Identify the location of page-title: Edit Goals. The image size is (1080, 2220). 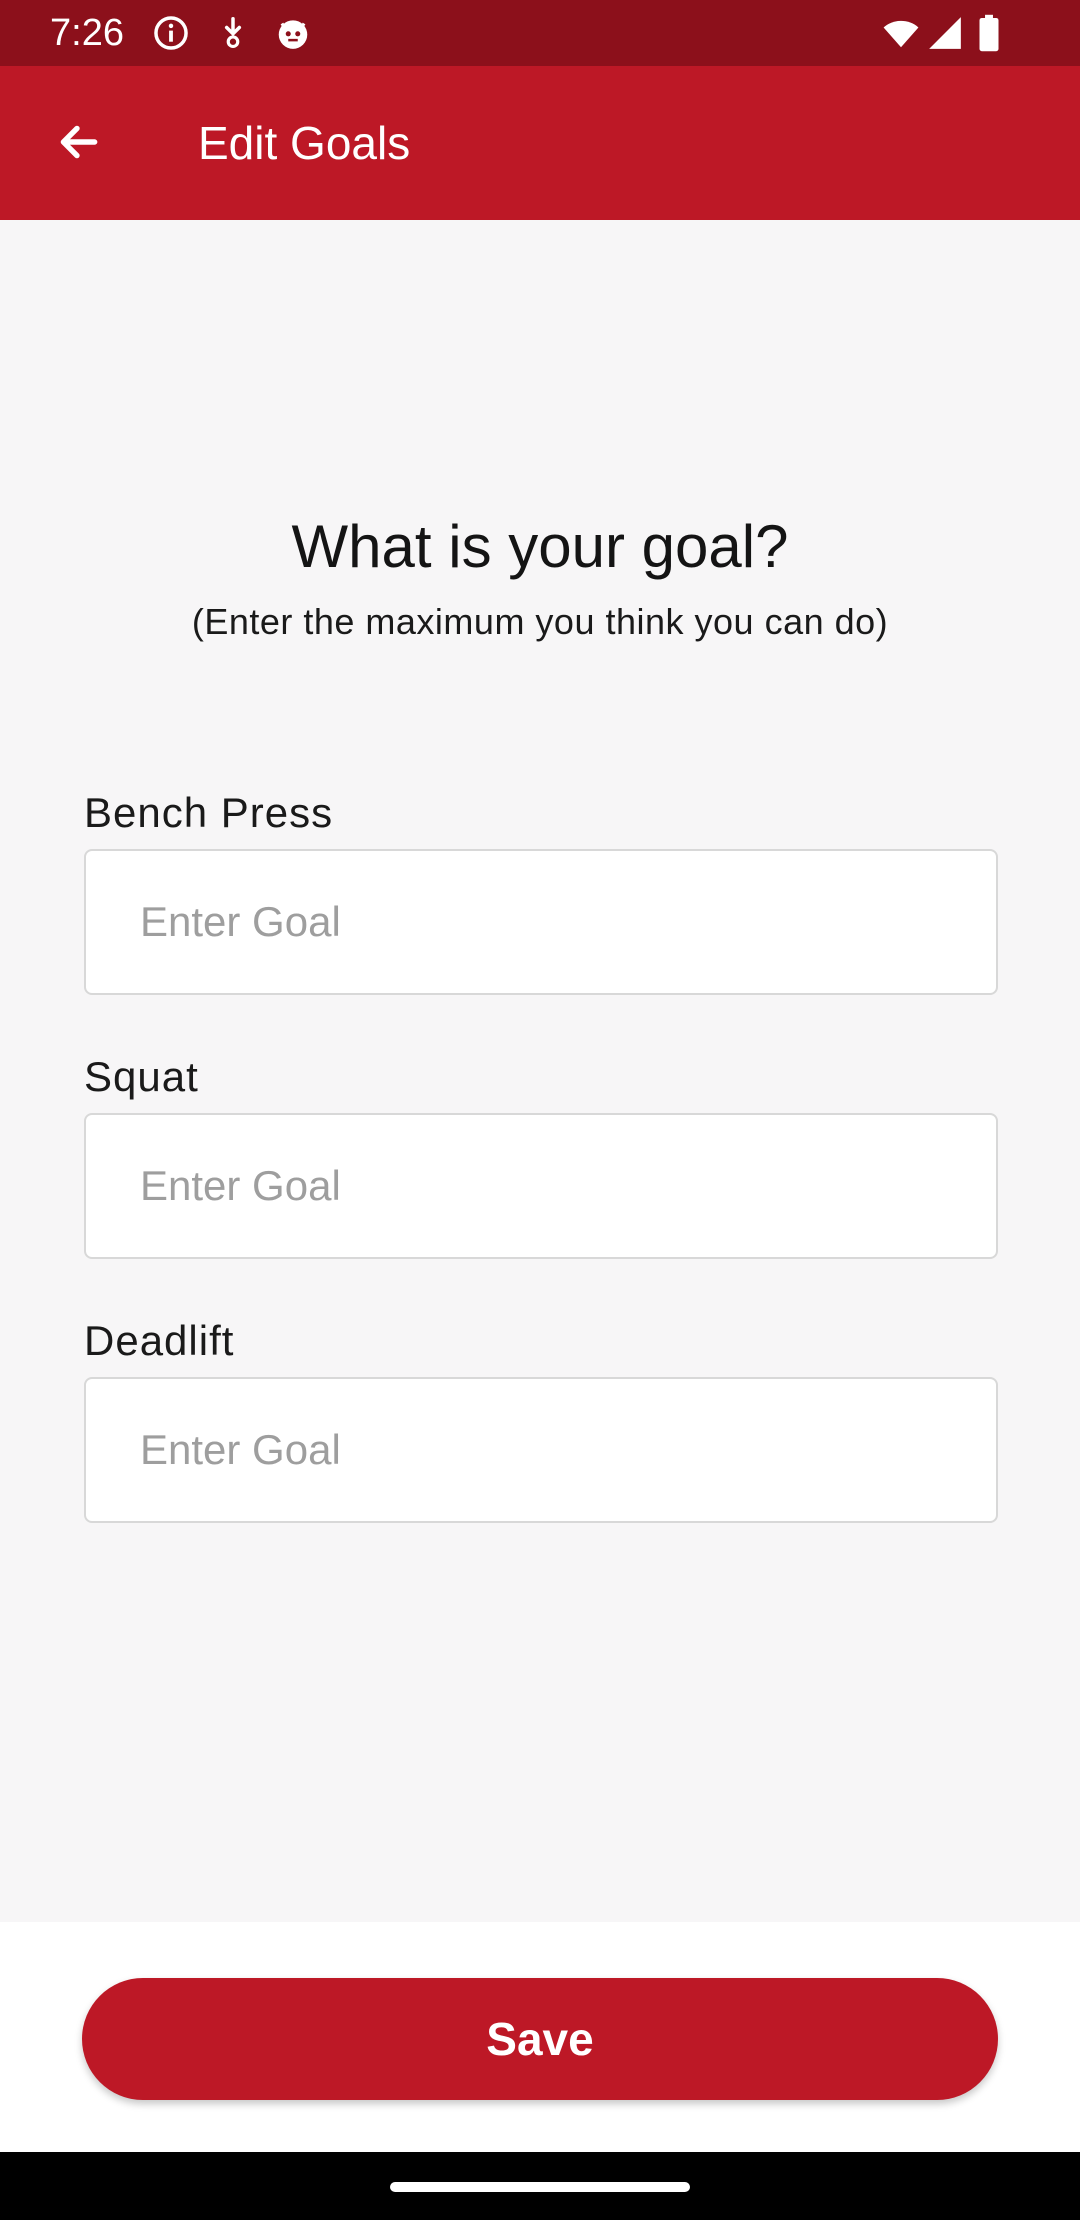
(304, 143).